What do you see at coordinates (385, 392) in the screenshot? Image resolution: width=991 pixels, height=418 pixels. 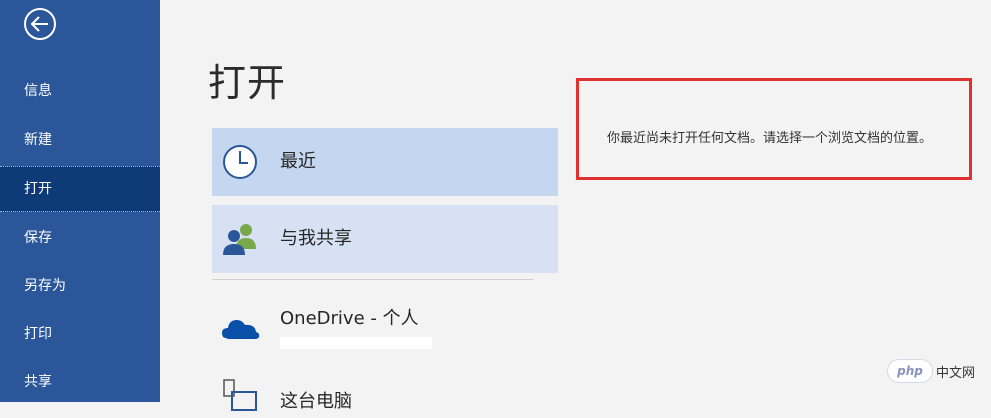 I see `location-this-pc: 这台电脑` at bounding box center [385, 392].